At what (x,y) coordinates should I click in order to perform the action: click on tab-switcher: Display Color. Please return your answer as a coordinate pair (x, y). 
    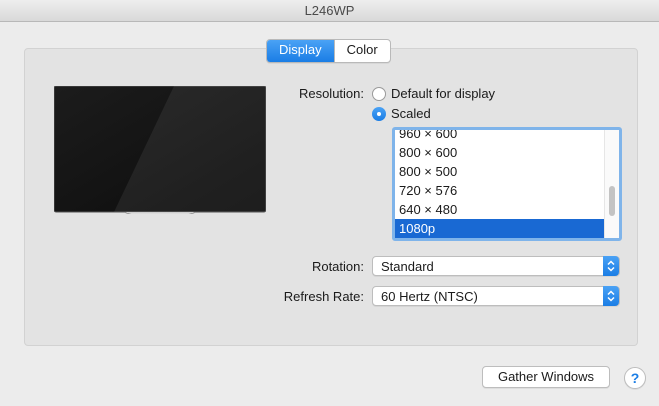
    Looking at the image, I should click on (328, 51).